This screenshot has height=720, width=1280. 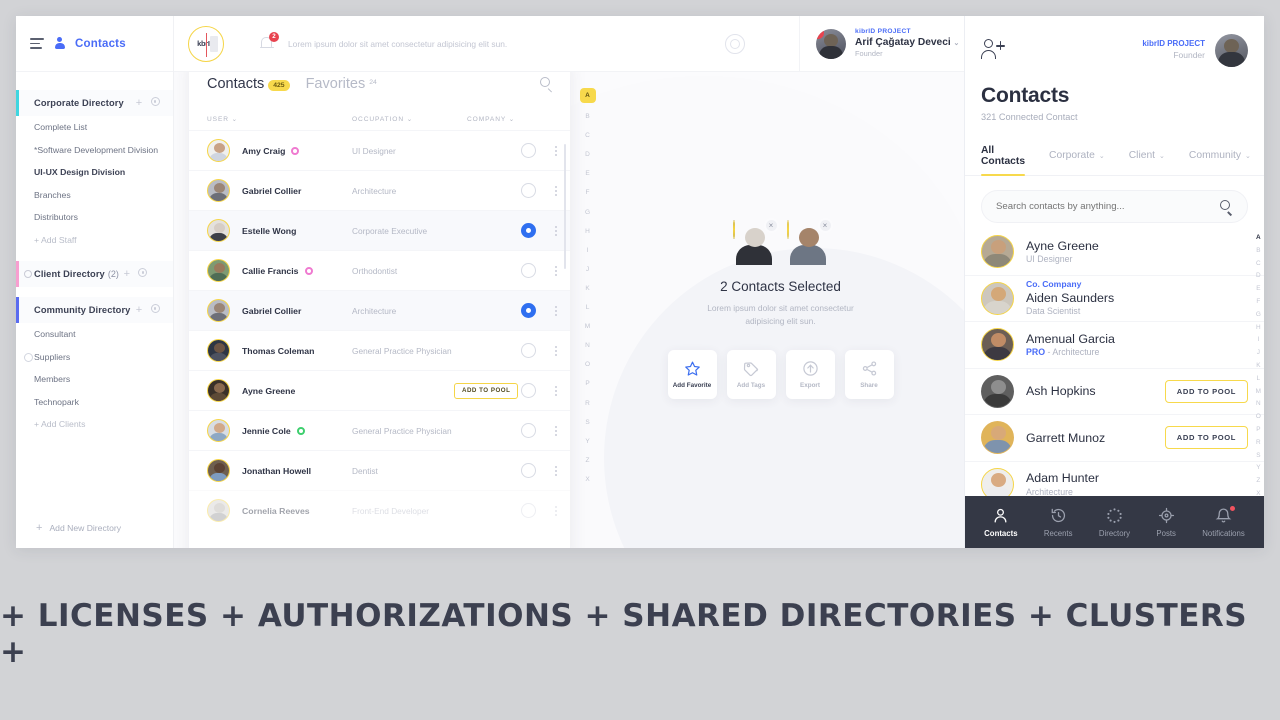 I want to click on sidebar-item: Members, so click(x=94, y=379).